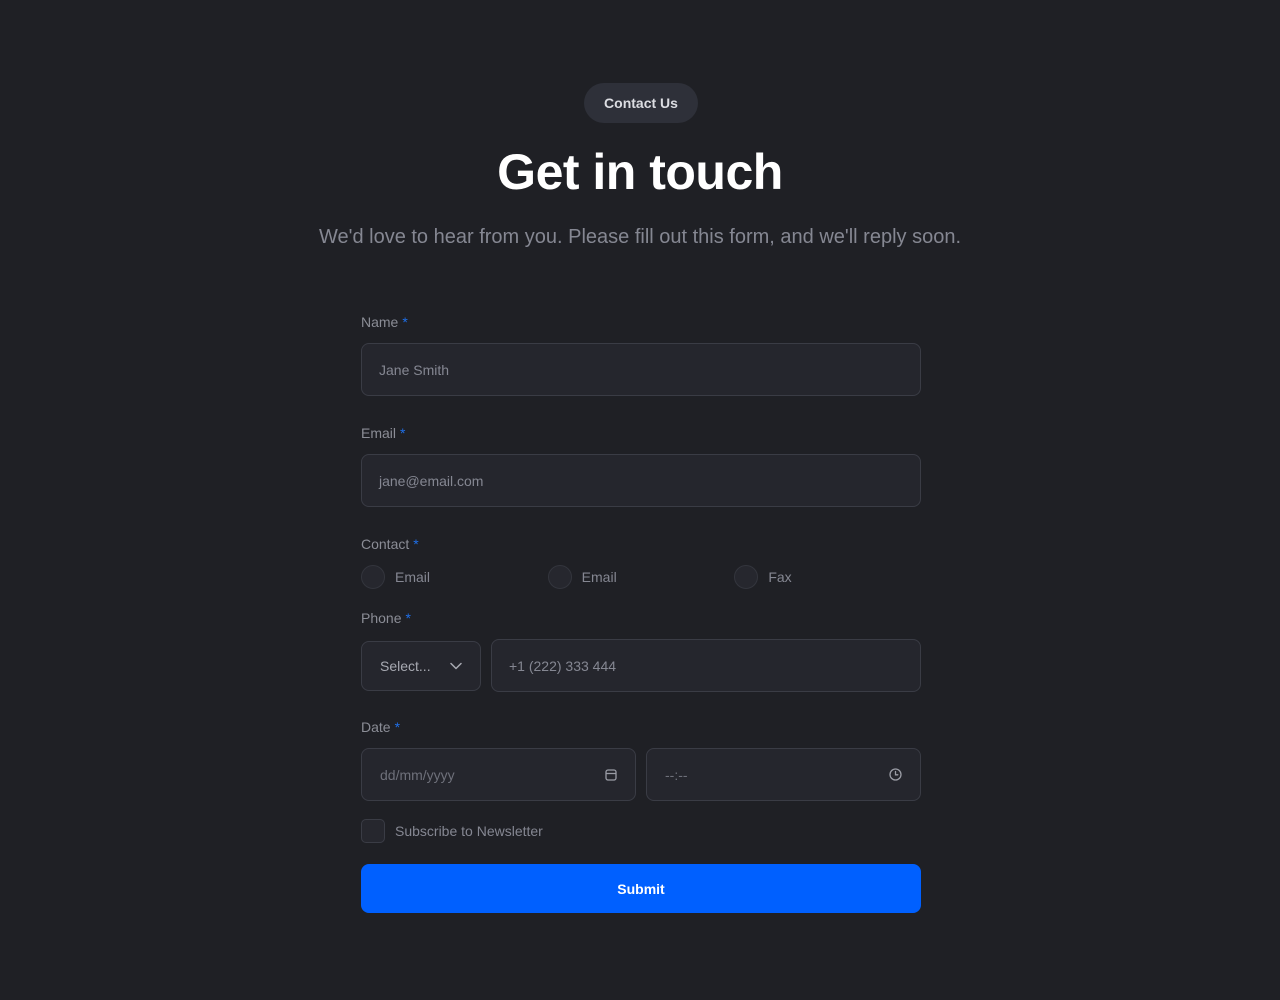  What do you see at coordinates (381, 727) in the screenshot?
I see `date-label: Date *` at bounding box center [381, 727].